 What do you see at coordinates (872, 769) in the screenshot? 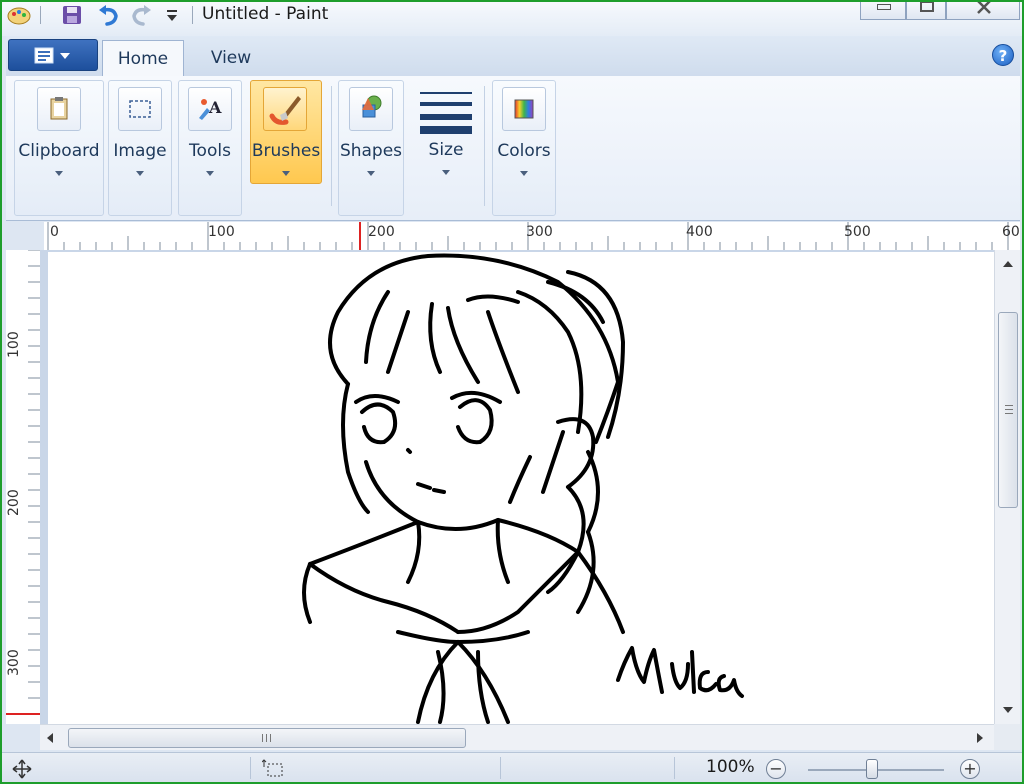
I see `zoom-slider-thumb` at bounding box center [872, 769].